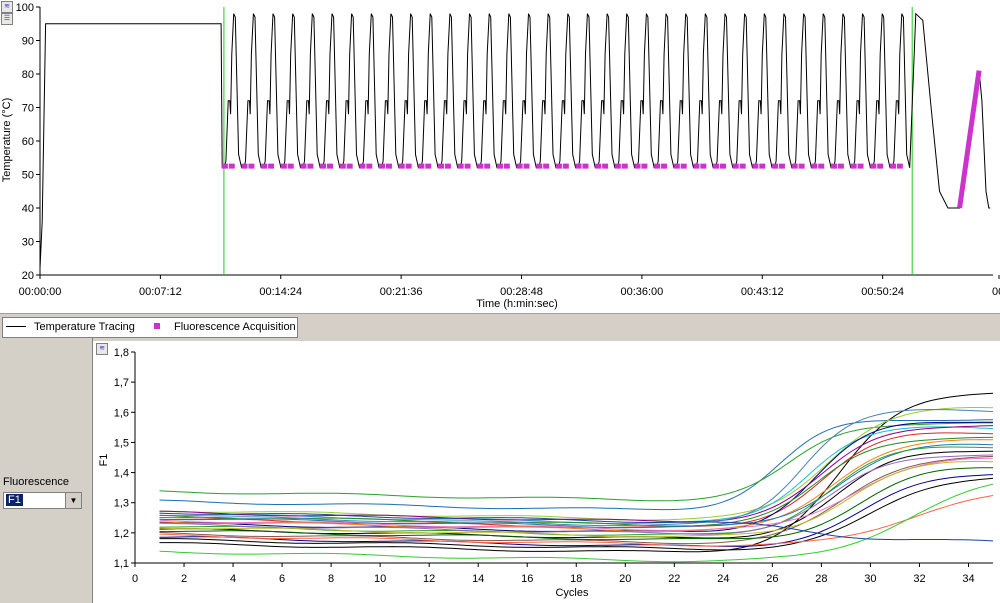  What do you see at coordinates (121, 534) in the screenshot?
I see `amplification-y-tick-label: 1,2` at bounding box center [121, 534].